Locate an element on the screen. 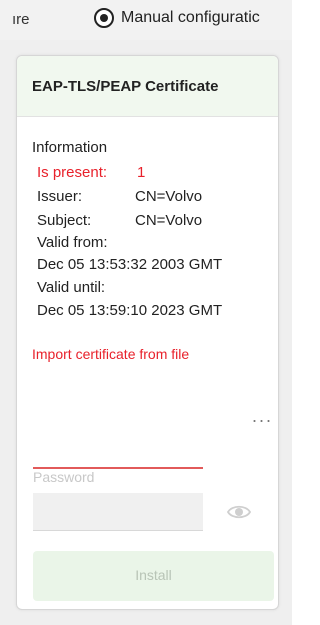  manual-configuration-radio is located at coordinates (104, 18).